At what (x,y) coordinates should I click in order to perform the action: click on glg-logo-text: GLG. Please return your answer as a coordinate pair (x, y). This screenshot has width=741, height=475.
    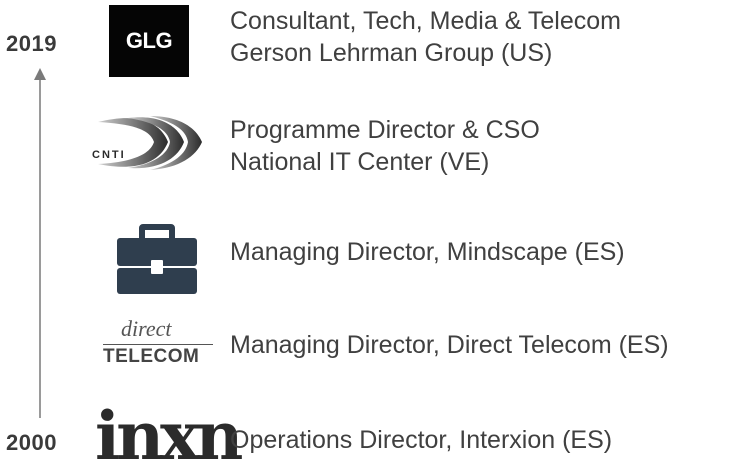
    Looking at the image, I should click on (149, 40).